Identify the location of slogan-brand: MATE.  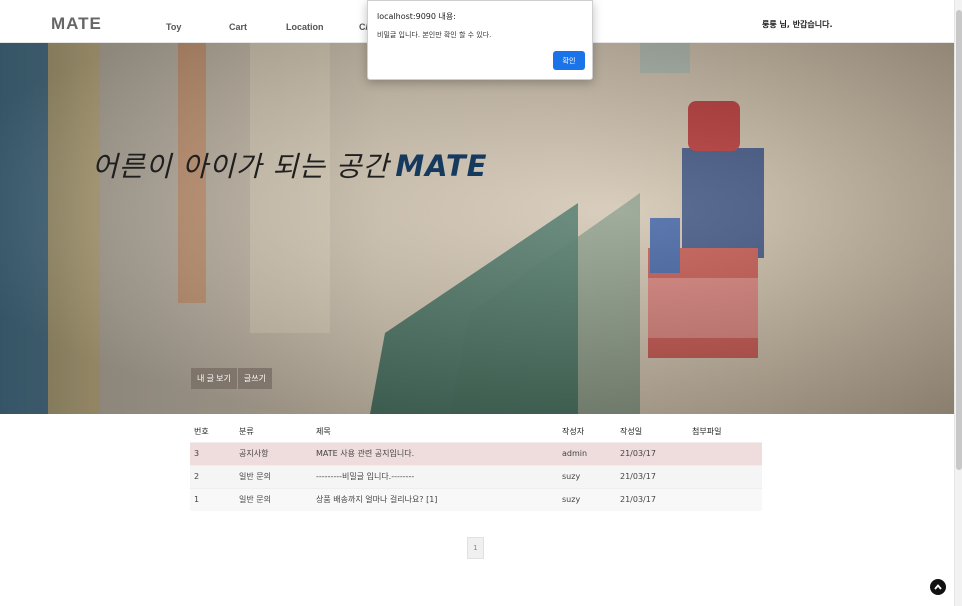
(441, 166).